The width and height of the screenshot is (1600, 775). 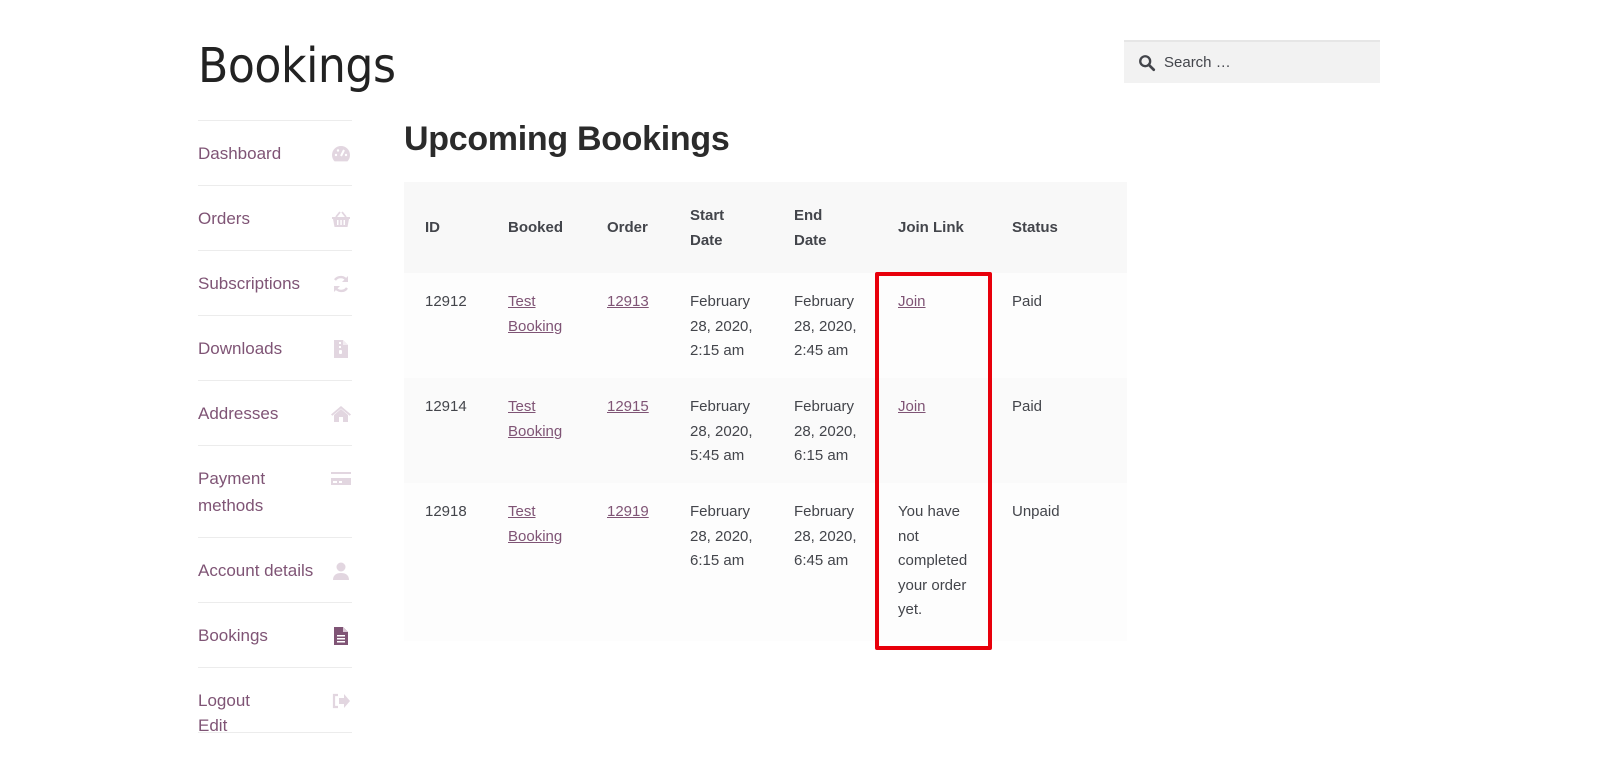 I want to click on sidebar-item-orders: Orders, so click(x=275, y=217).